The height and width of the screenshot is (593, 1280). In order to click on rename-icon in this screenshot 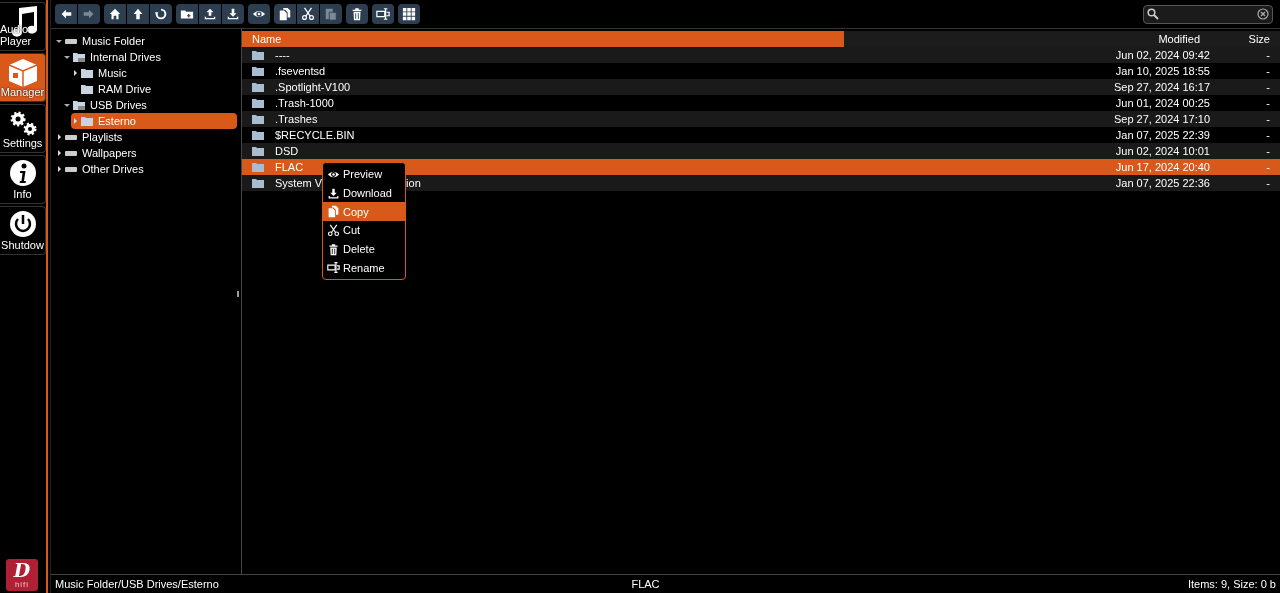, I will do `click(383, 14)`.